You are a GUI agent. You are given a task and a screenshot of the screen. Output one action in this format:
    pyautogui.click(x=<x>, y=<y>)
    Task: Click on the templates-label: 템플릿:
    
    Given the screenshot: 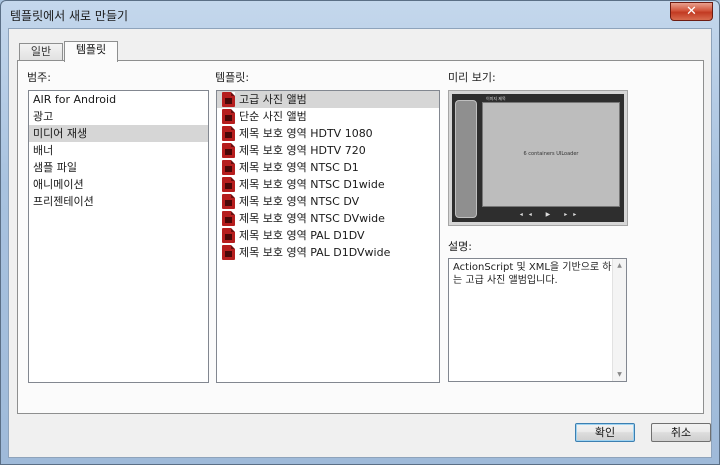 What is the action you would take?
    pyautogui.click(x=232, y=77)
    